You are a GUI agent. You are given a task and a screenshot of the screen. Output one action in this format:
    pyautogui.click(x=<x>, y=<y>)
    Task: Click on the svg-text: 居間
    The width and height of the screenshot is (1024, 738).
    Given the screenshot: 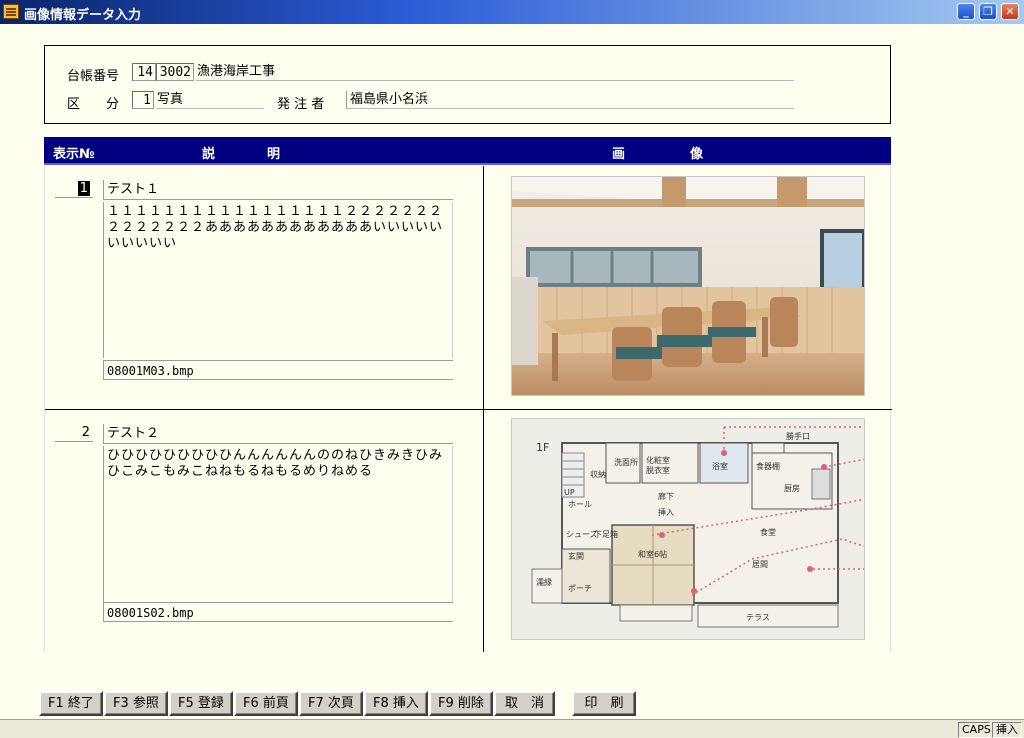 What is the action you would take?
    pyautogui.click(x=760, y=564)
    